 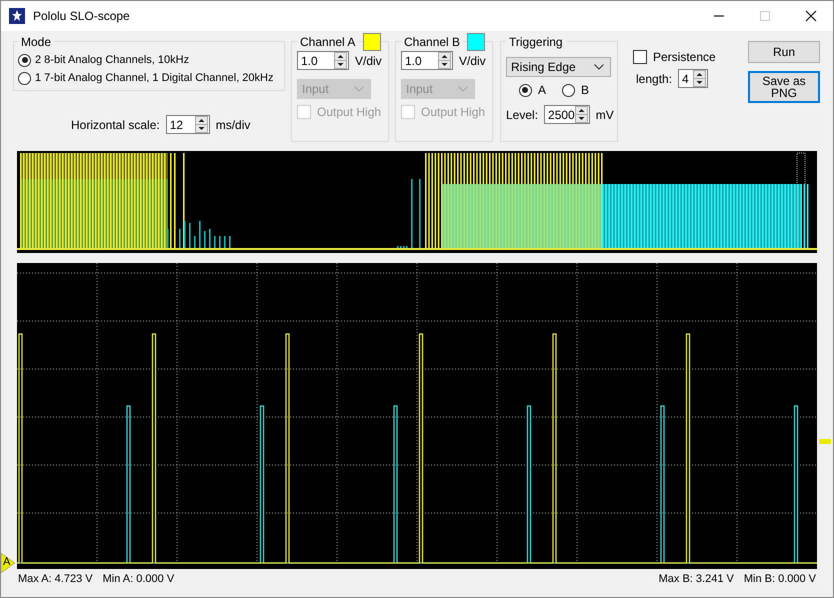 I want to click on group-title: Channel A, so click(x=327, y=42).